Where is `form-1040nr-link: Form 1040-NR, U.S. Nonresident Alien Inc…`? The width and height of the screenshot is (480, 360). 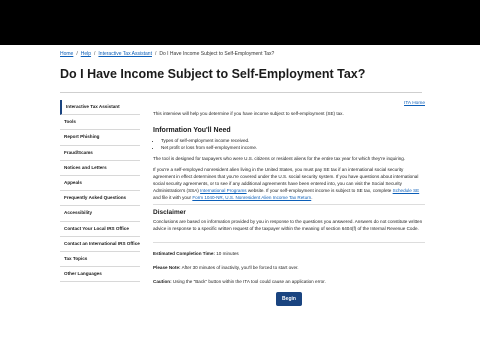 form-1040nr-link: Form 1040-NR, U.S. Nonresident Alien Inc… is located at coordinates (251, 197).